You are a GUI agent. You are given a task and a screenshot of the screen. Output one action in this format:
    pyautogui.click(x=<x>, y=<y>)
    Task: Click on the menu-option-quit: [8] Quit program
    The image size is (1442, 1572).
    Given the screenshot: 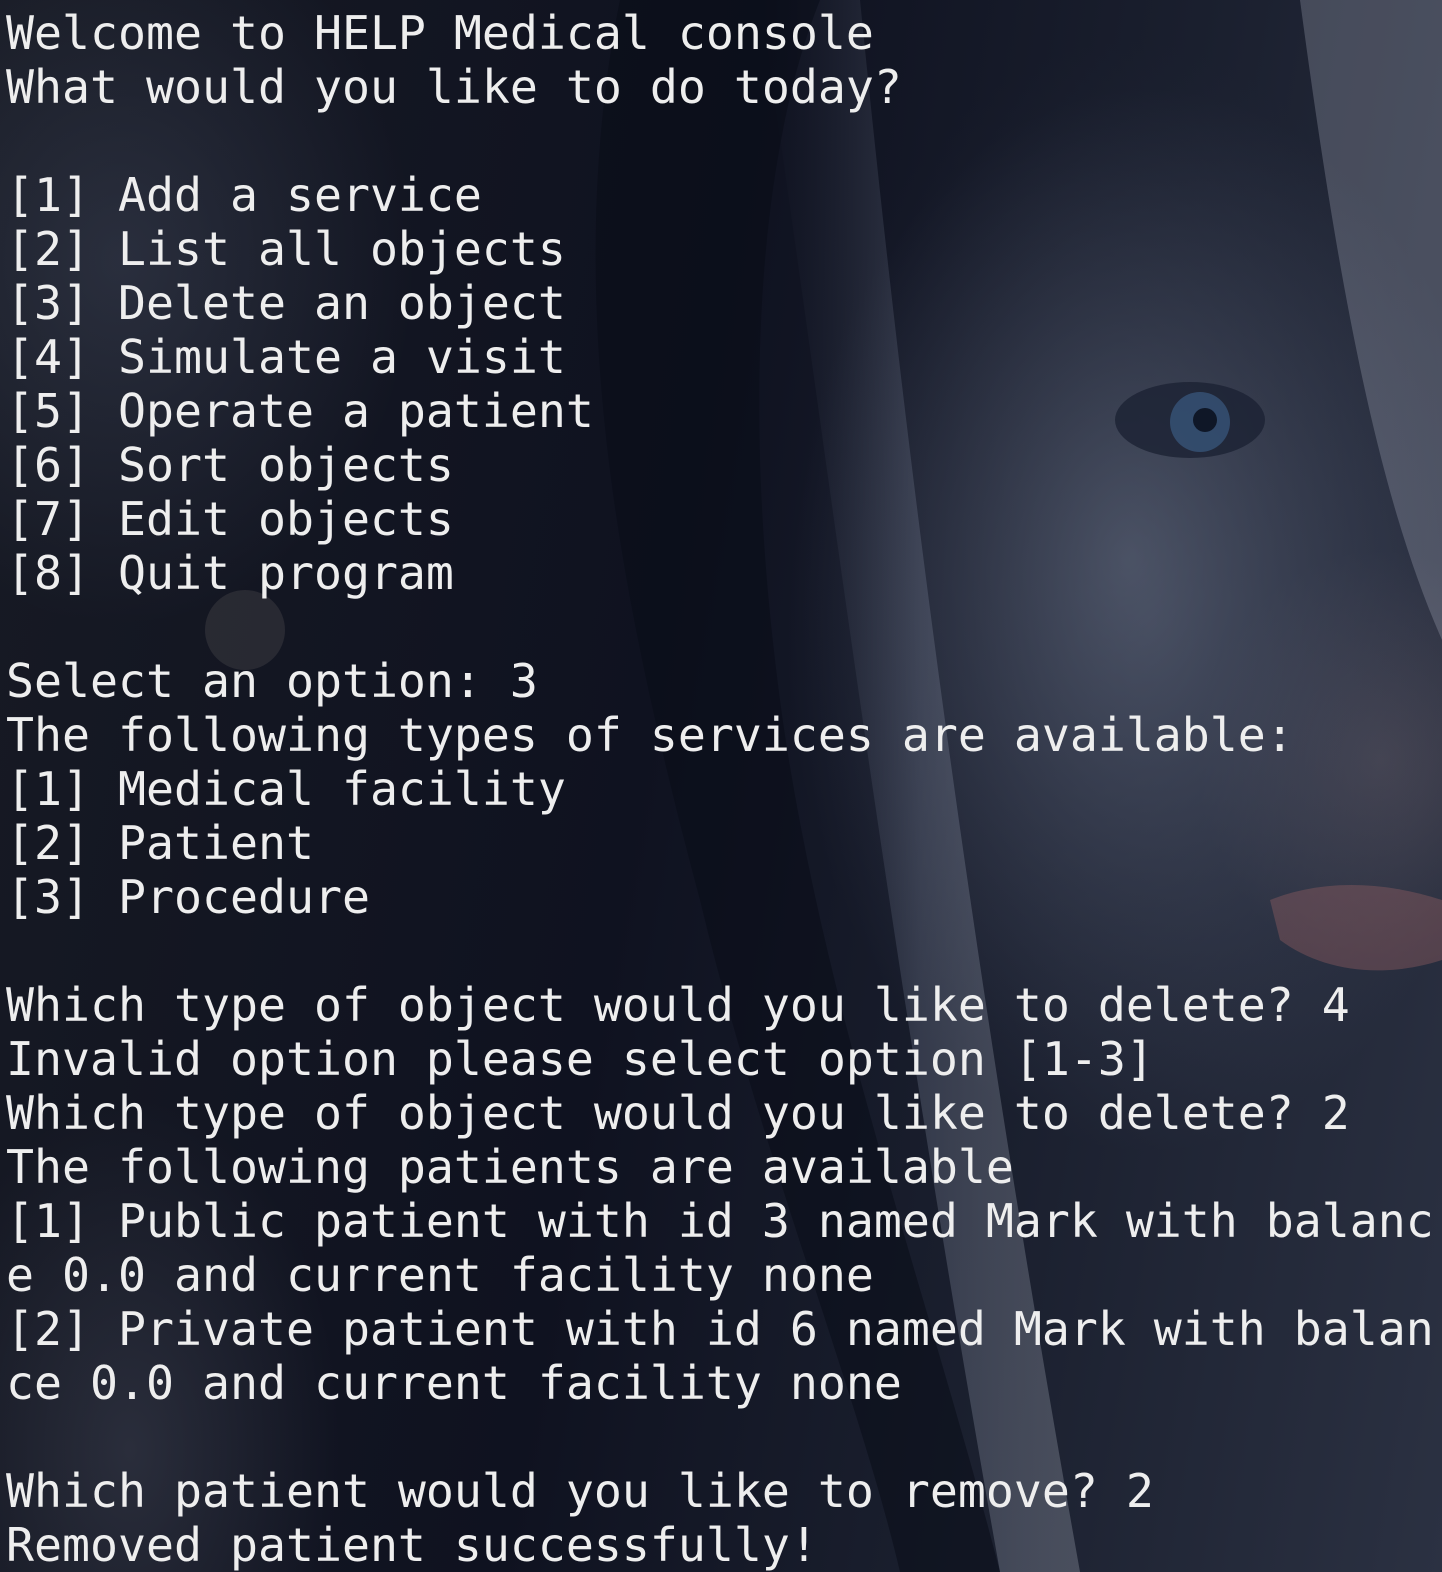 What is the action you would take?
    pyautogui.click(x=230, y=573)
    